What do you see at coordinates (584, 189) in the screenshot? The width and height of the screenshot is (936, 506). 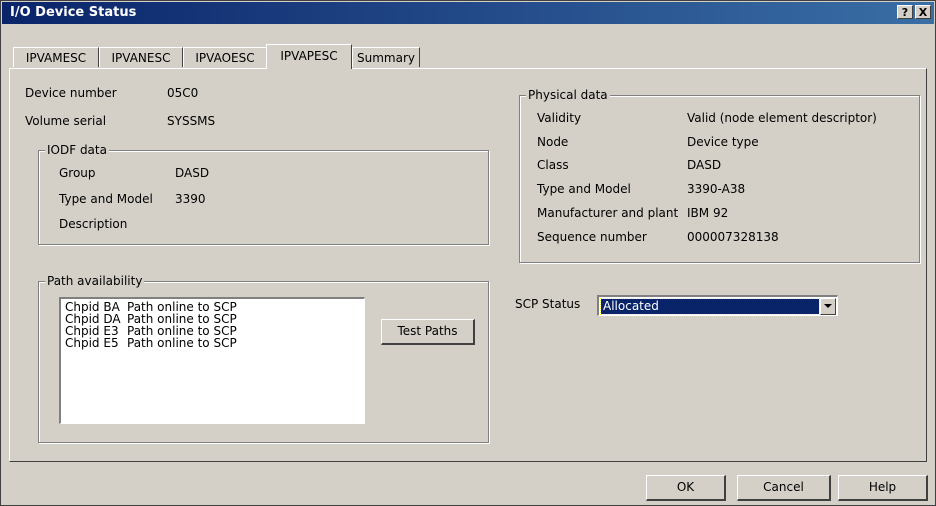 I see `phys-type-label: Type and Model` at bounding box center [584, 189].